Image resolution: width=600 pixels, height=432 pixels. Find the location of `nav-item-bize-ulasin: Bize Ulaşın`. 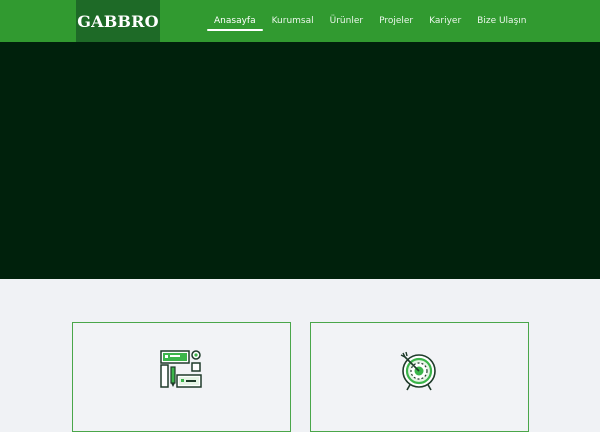

nav-item-bize-ulasin: Bize Ulaşın is located at coordinates (501, 21).